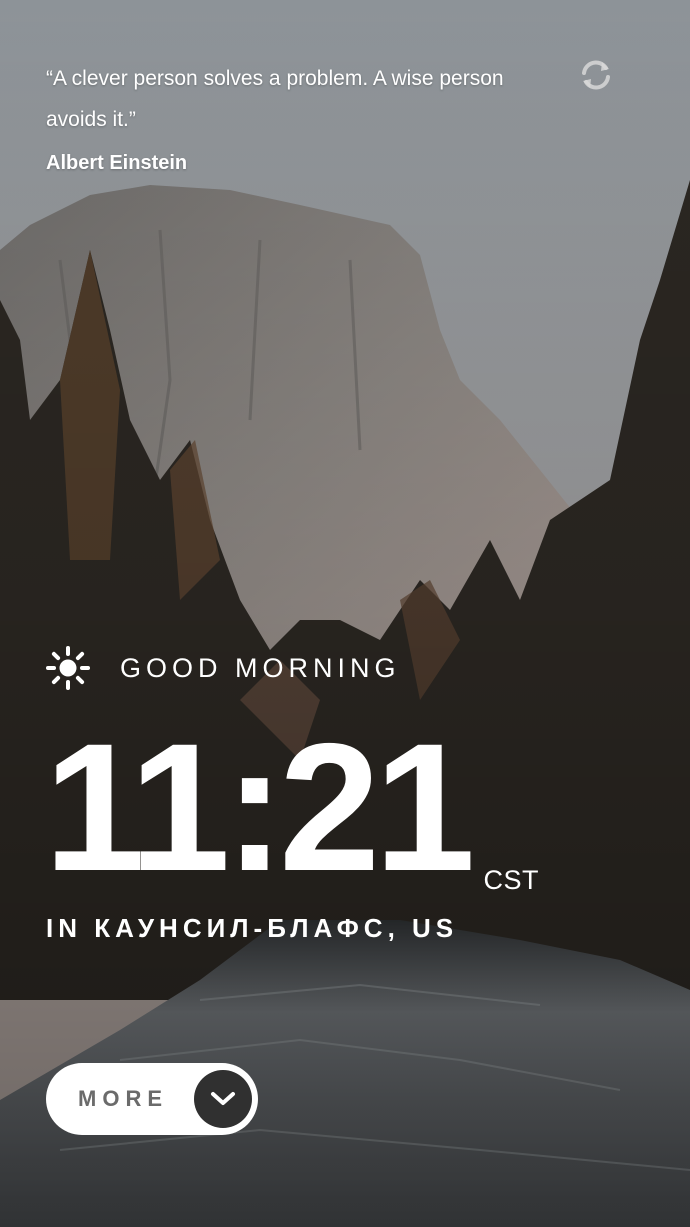 The width and height of the screenshot is (690, 1227). Describe the element at coordinates (223, 1099) in the screenshot. I see `chevron-down-icon` at that location.